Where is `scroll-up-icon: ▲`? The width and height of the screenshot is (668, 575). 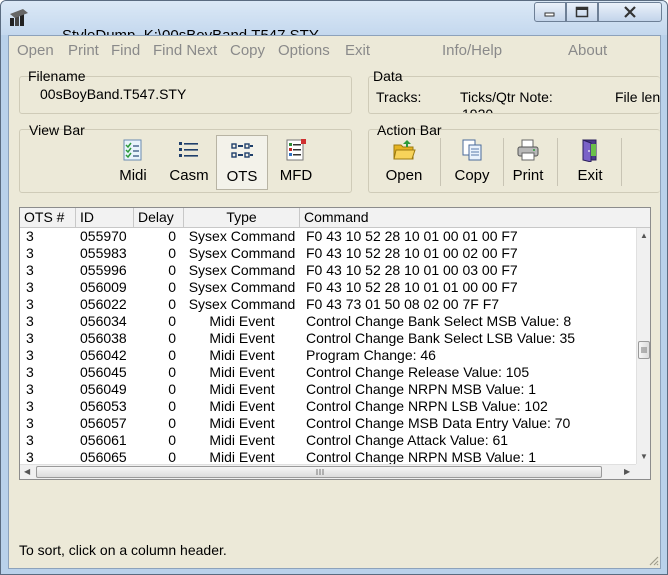
scroll-up-icon: ▲ is located at coordinates (644, 235).